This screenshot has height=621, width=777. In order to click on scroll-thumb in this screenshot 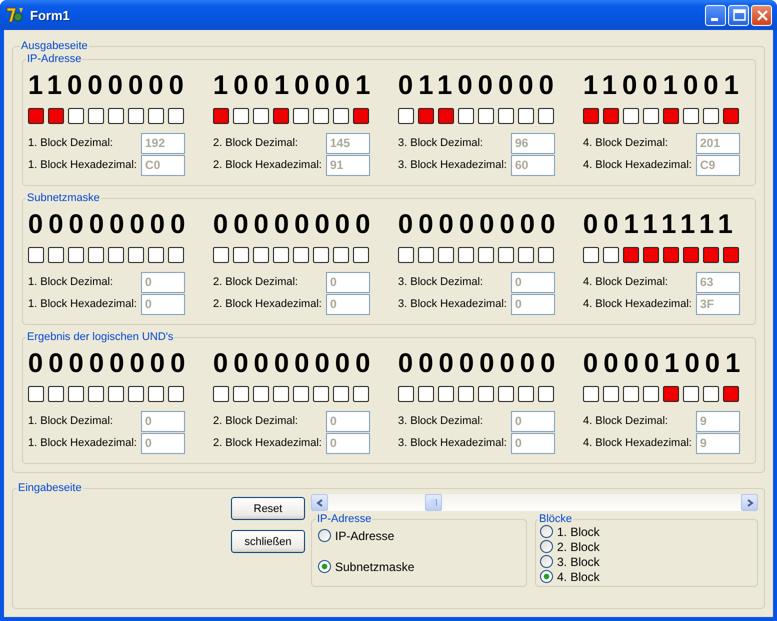, I will do `click(433, 502)`.